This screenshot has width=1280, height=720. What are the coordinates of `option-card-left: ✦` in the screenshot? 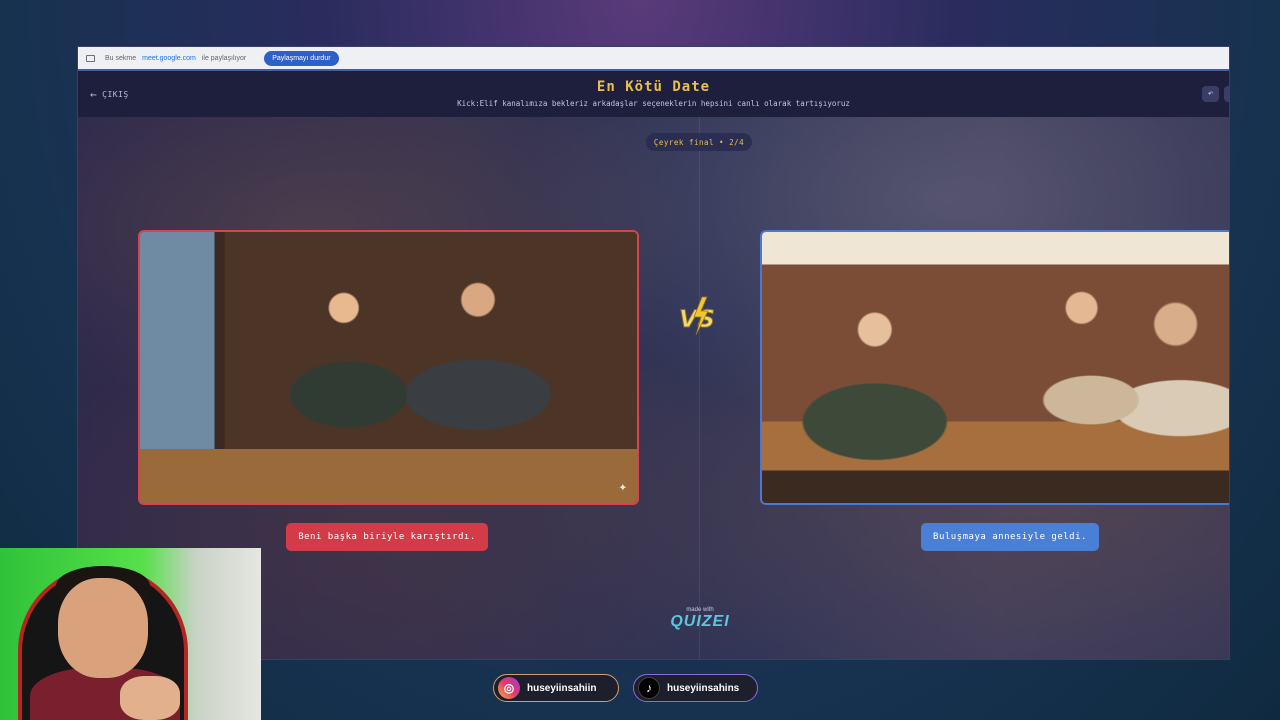 It's located at (388, 367).